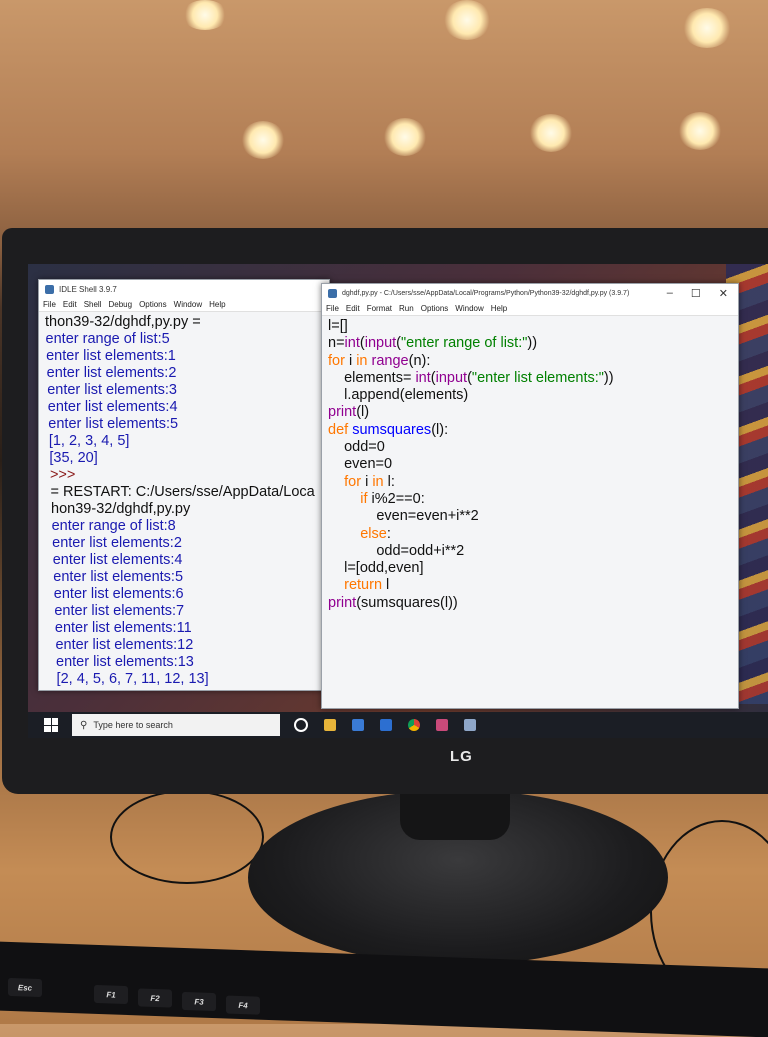 The width and height of the screenshot is (768, 1037). What do you see at coordinates (406, 308) in the screenshot?
I see `editor-menu-run: Run` at bounding box center [406, 308].